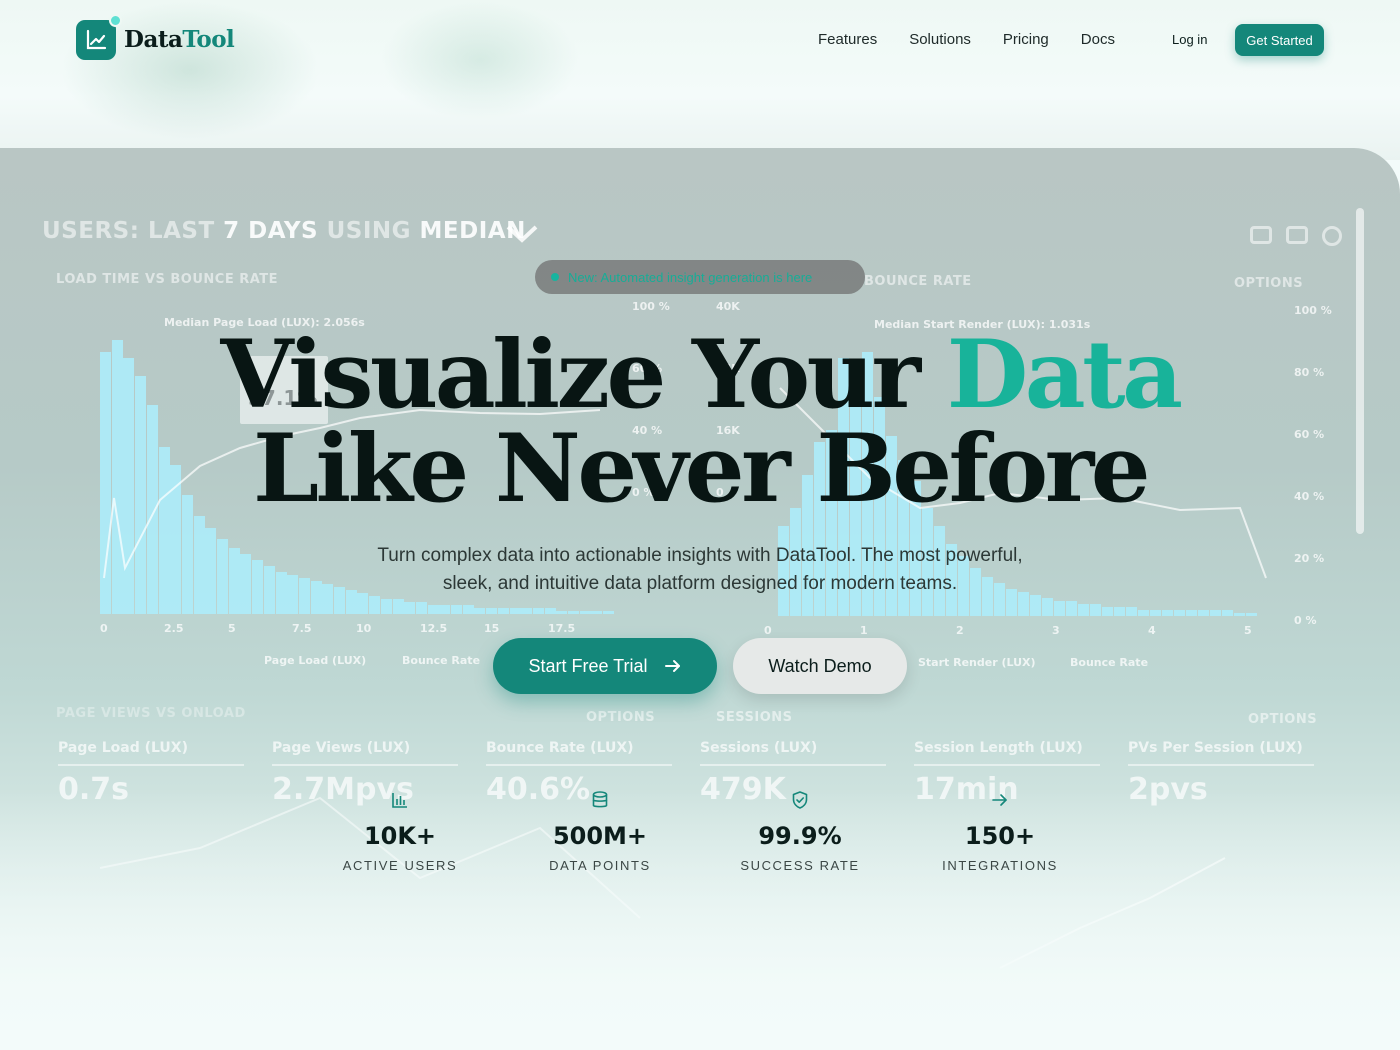 The width and height of the screenshot is (1400, 1050). Describe the element at coordinates (1152, 630) in the screenshot. I see `axis-tick: 4` at that location.